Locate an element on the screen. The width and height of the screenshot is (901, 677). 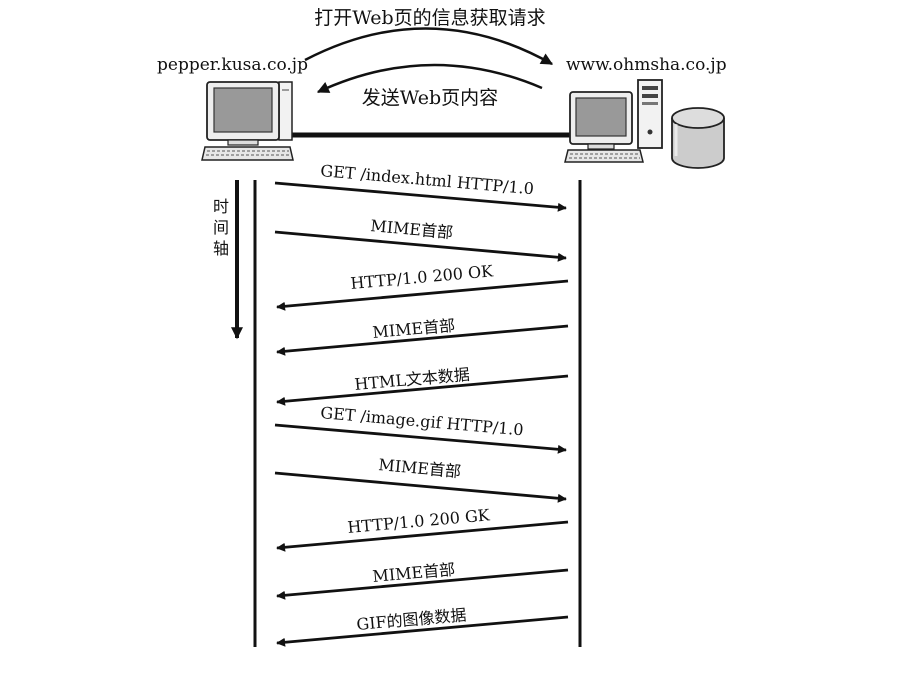
message-10: GIF的图像数据 is located at coordinates (422, 626).